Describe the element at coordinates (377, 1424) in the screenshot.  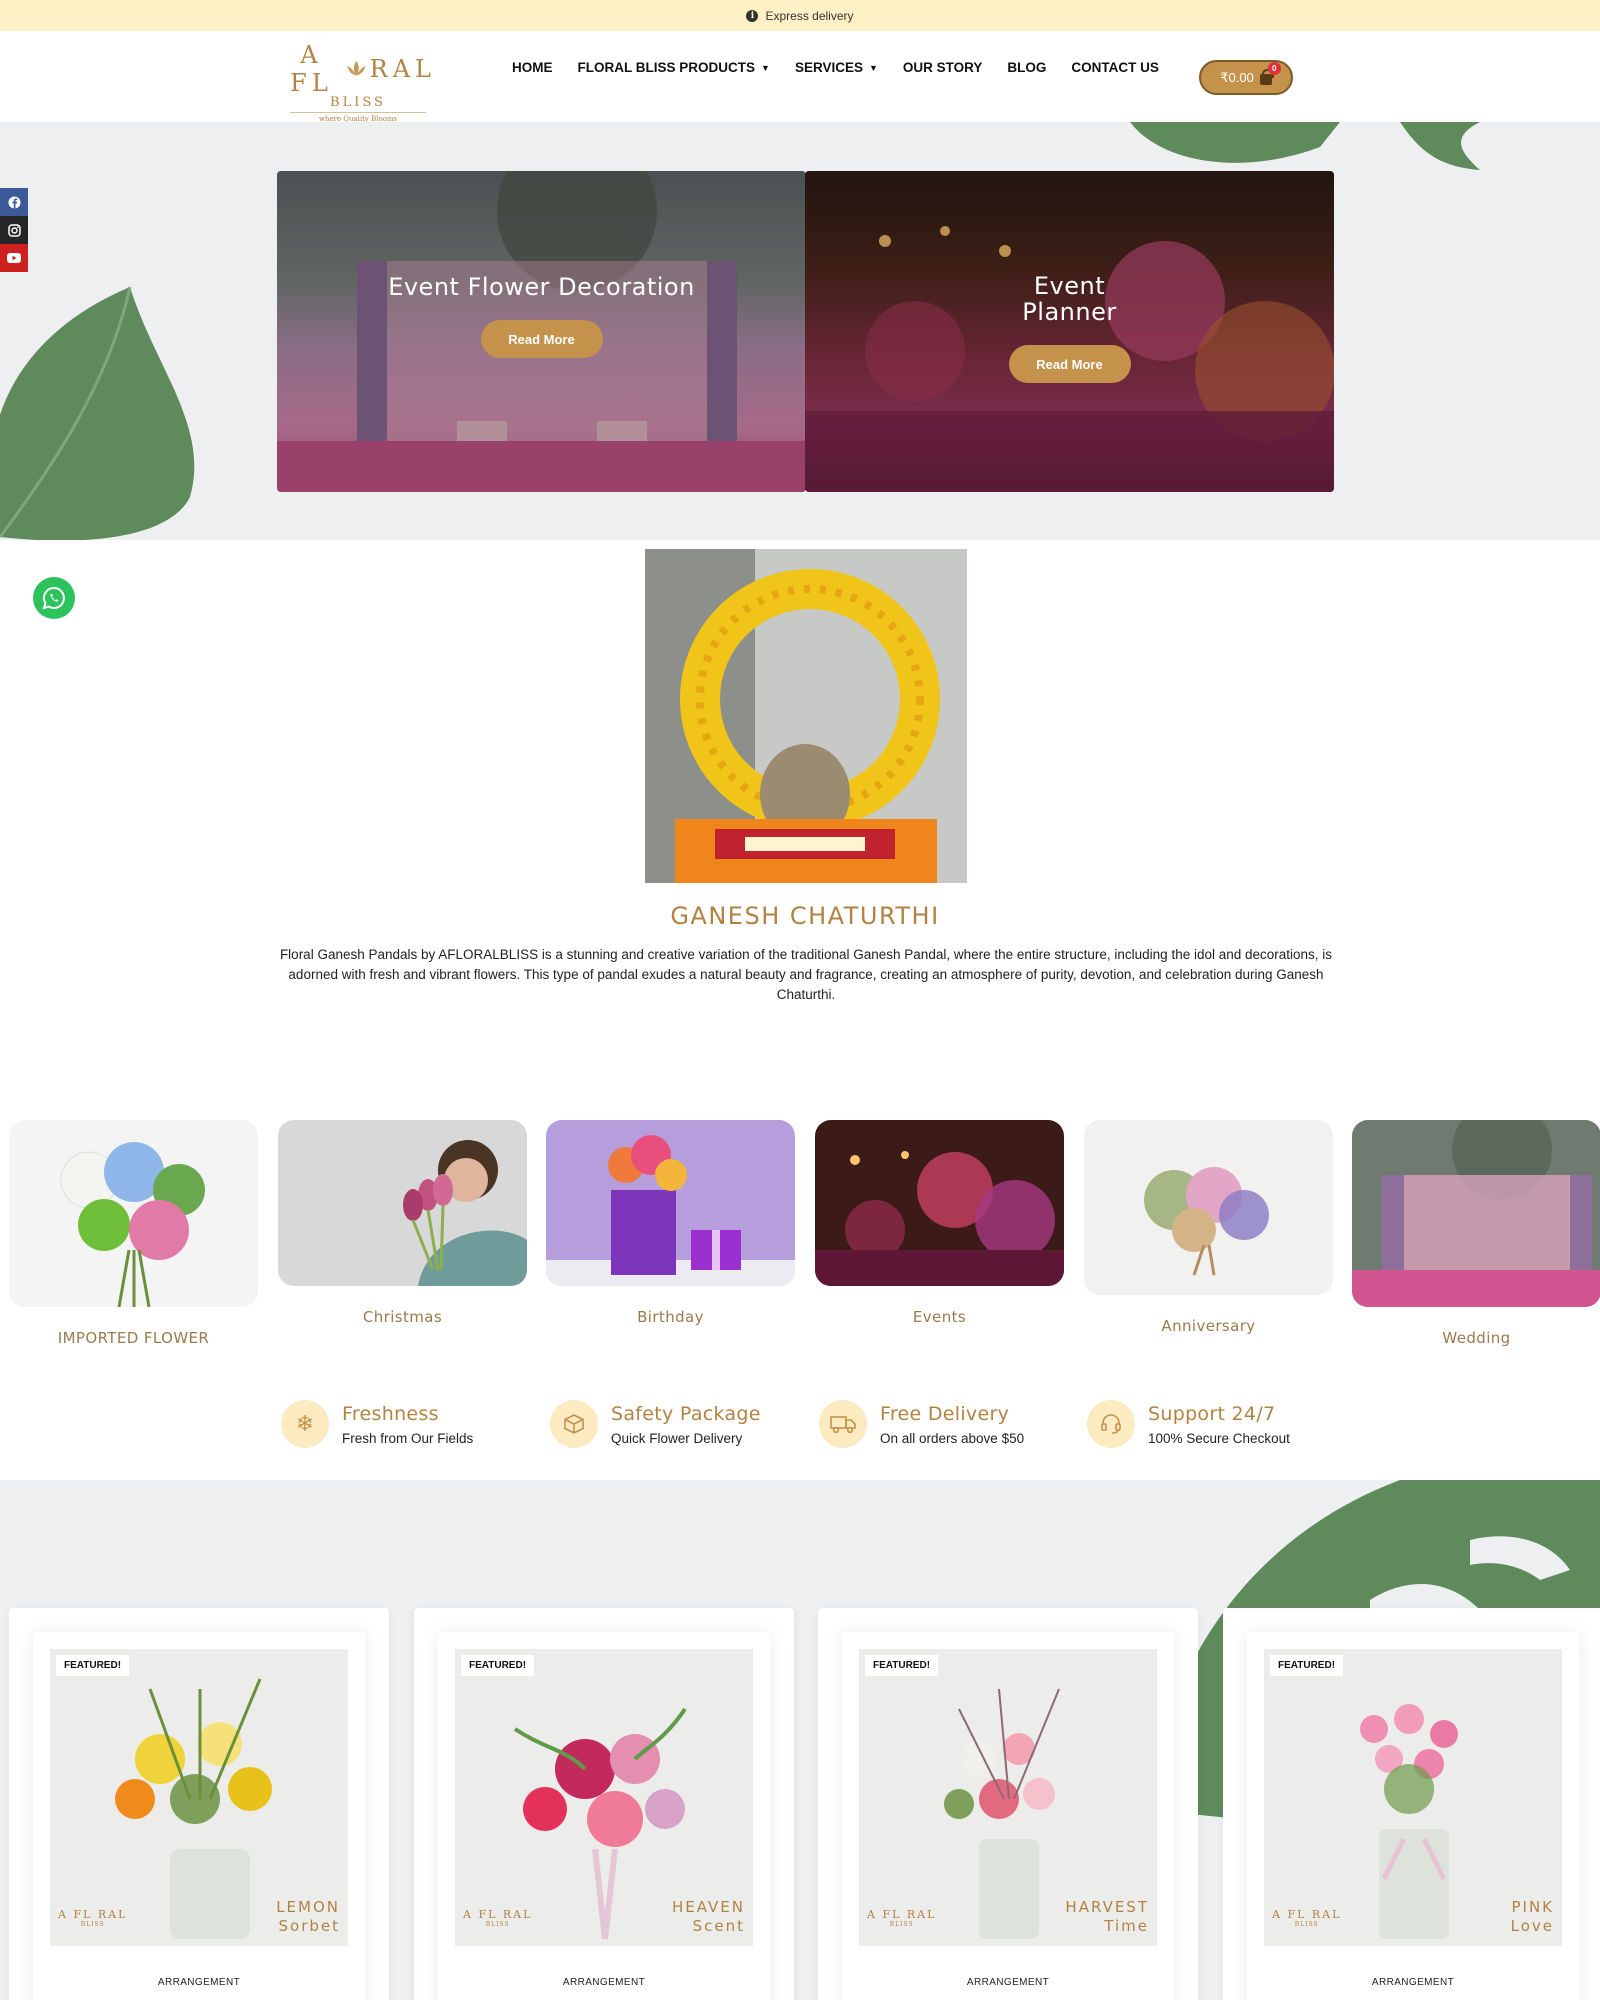
I see `feature-freshness: ❄ Freshness Fresh from Our Fields` at that location.